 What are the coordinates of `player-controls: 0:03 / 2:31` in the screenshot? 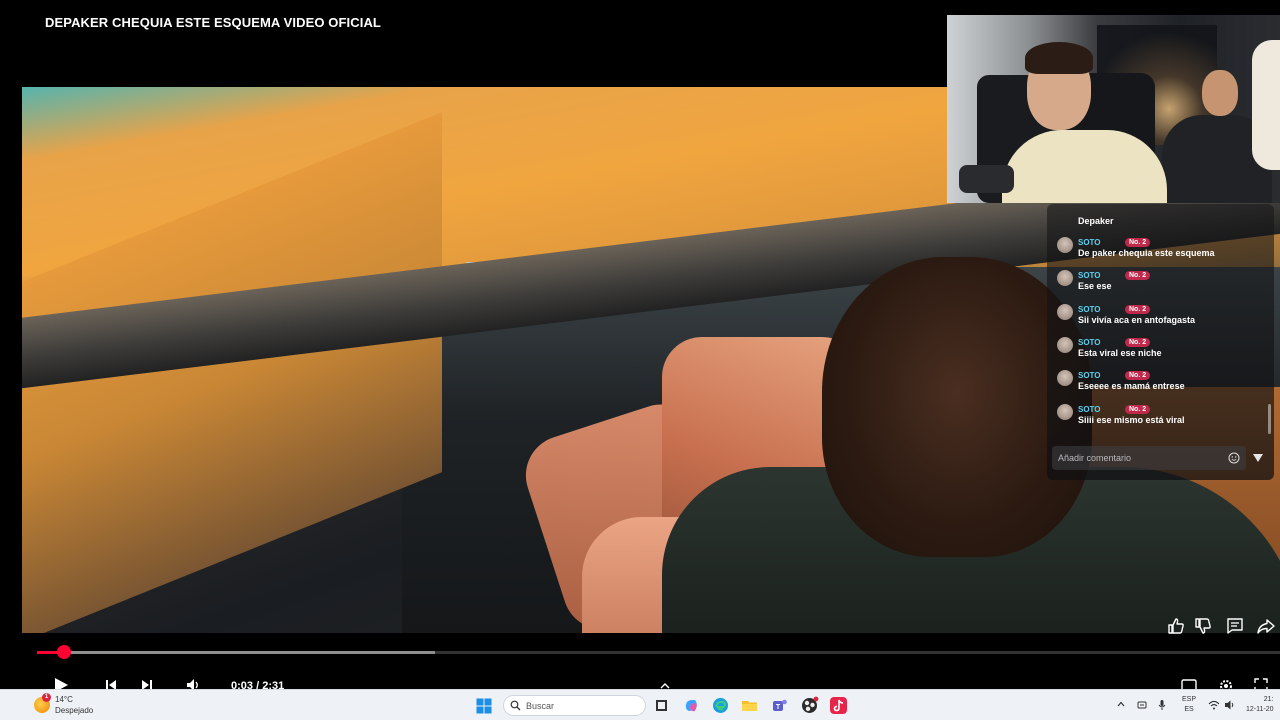 It's located at (640, 681).